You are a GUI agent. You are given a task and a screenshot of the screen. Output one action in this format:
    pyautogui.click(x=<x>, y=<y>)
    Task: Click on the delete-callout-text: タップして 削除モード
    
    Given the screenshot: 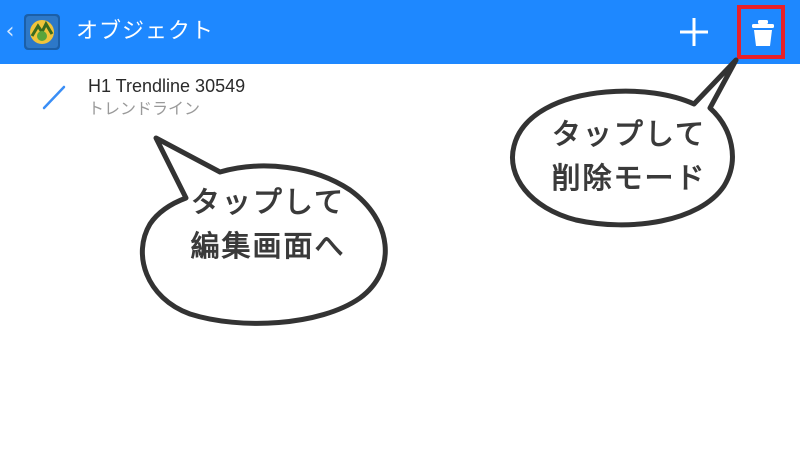 What is the action you would take?
    pyautogui.click(x=629, y=156)
    